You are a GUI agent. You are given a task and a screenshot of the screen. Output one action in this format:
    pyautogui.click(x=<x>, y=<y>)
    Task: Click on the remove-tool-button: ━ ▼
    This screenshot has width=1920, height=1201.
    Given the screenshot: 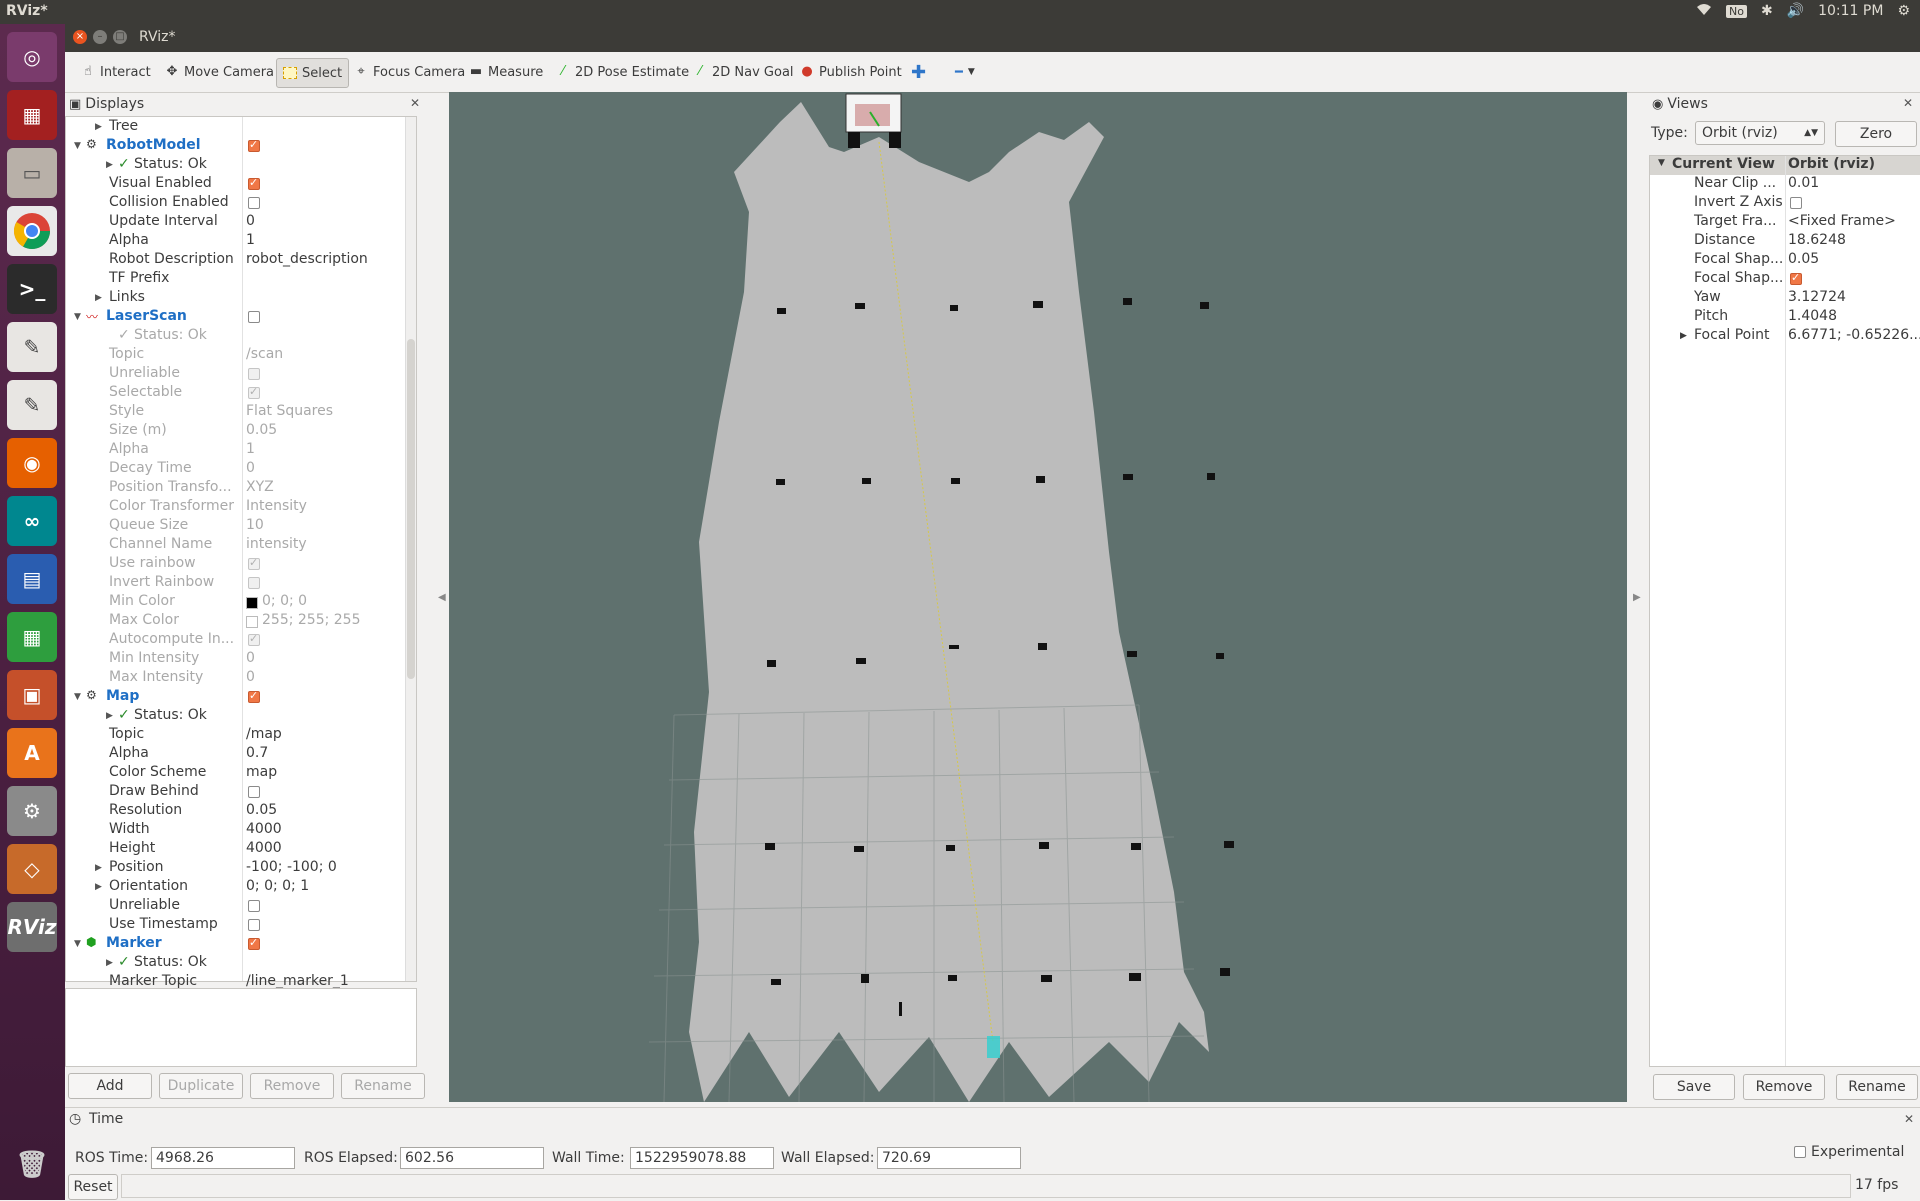 What is the action you would take?
    pyautogui.click(x=965, y=72)
    